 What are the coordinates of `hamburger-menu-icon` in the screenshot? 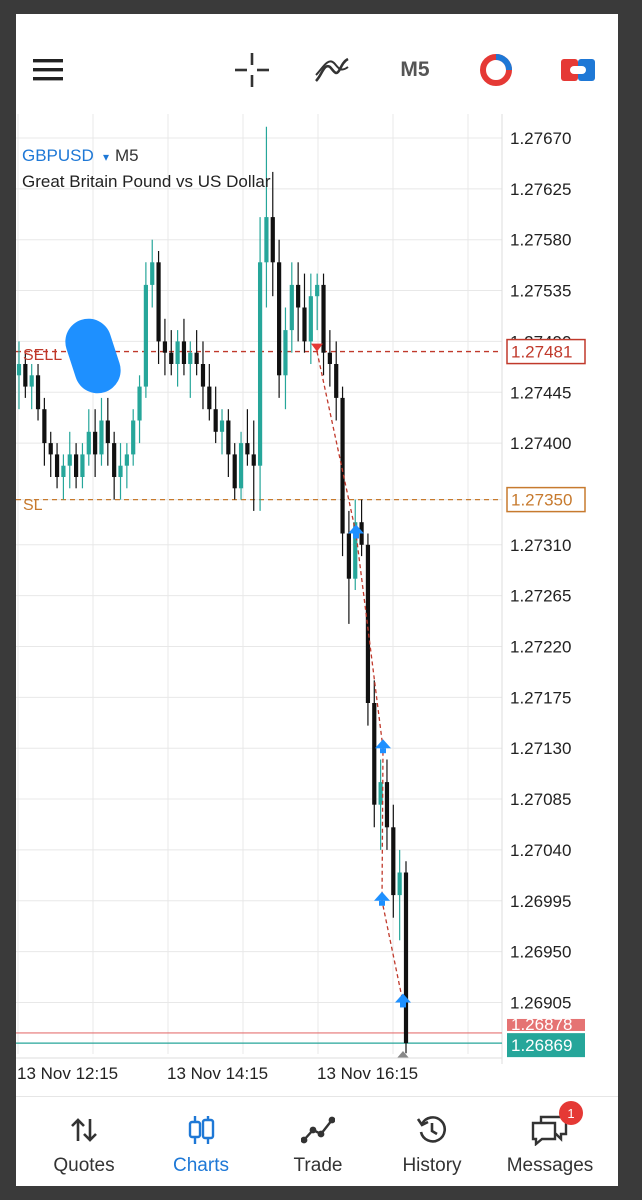 It's located at (48, 70).